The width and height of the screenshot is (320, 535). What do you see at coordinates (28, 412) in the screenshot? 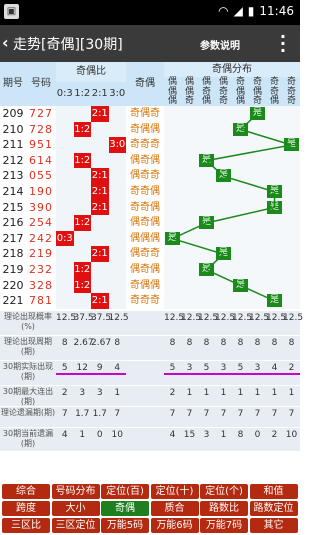
I see `stats-label: 理论遗漏期(期)` at bounding box center [28, 412].